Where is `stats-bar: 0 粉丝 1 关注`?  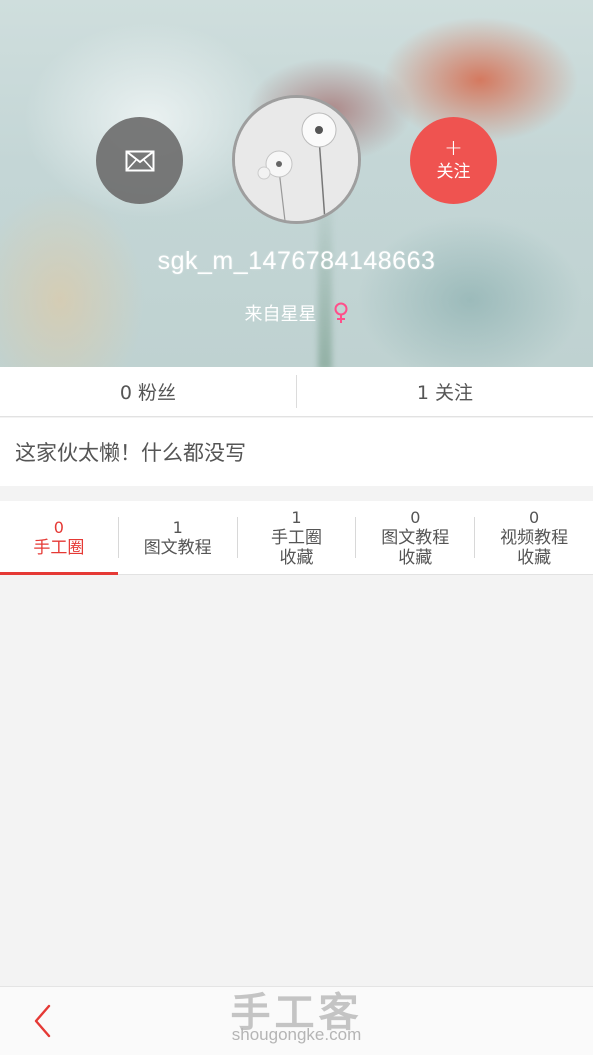
stats-bar: 0 粉丝 1 关注 is located at coordinates (296, 392).